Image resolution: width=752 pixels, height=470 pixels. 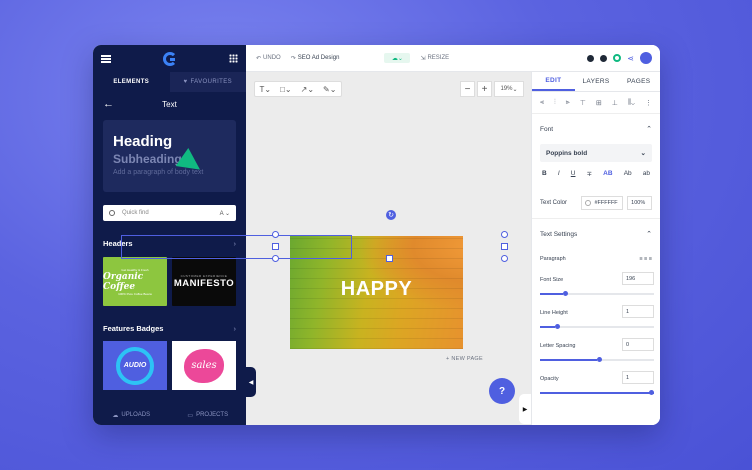 What do you see at coordinates (204, 281) in the screenshot?
I see `manifesto-template: CUSTOMER EXPERIENCE MANIFESTO` at bounding box center [204, 281].